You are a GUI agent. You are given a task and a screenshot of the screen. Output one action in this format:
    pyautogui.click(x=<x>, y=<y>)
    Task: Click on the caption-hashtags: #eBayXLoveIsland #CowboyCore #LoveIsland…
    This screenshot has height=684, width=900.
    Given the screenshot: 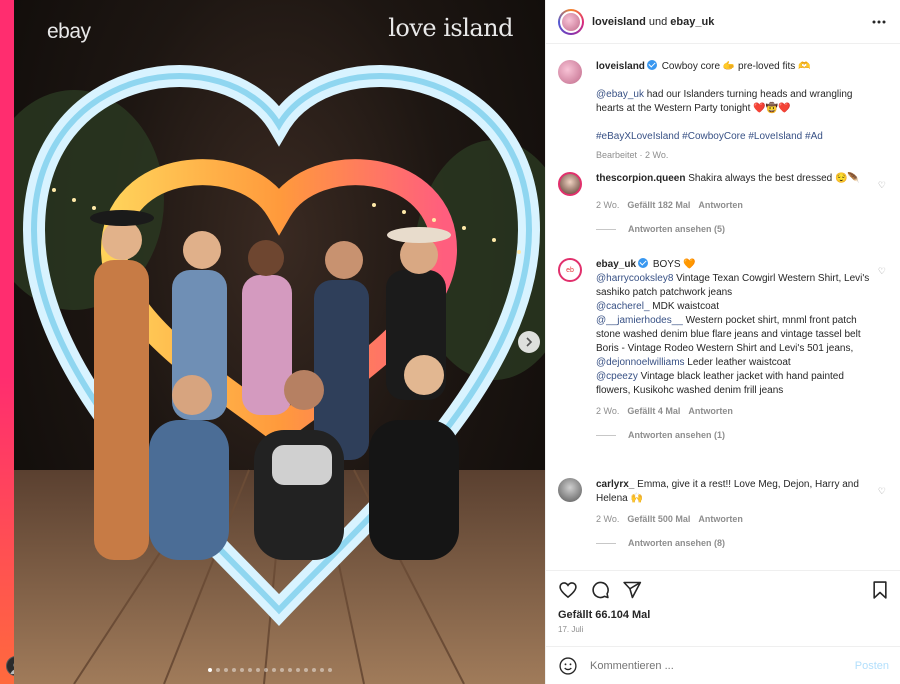 What is the action you would take?
    pyautogui.click(x=735, y=137)
    